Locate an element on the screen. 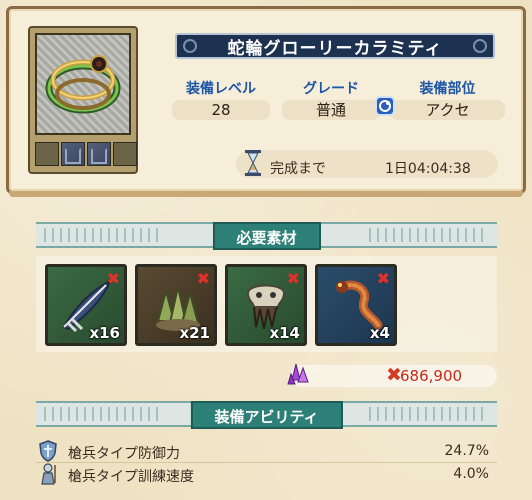  ability-value: 24.7% is located at coordinates (466, 451).